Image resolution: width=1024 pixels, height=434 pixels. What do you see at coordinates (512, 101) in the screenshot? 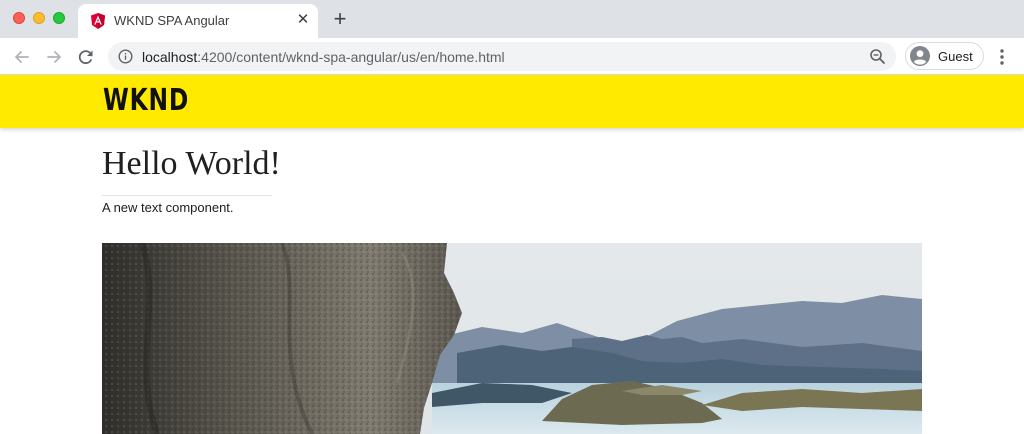
I see `site-header: WKND` at bounding box center [512, 101].